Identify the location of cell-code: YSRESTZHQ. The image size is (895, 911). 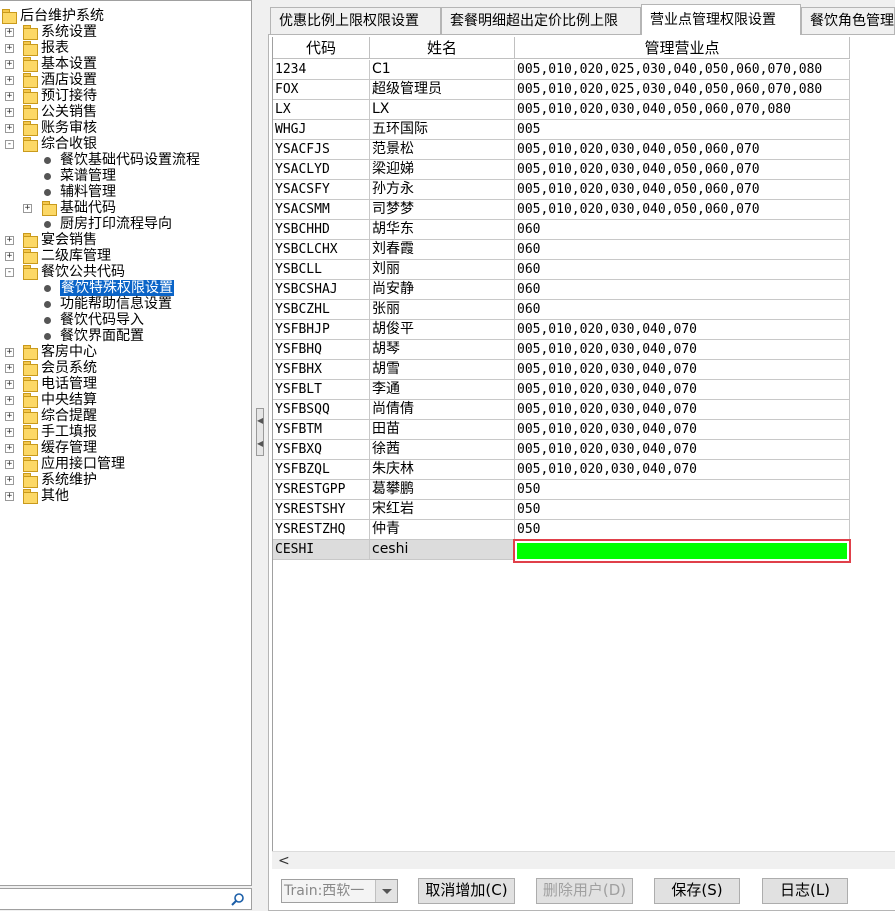
(321, 530).